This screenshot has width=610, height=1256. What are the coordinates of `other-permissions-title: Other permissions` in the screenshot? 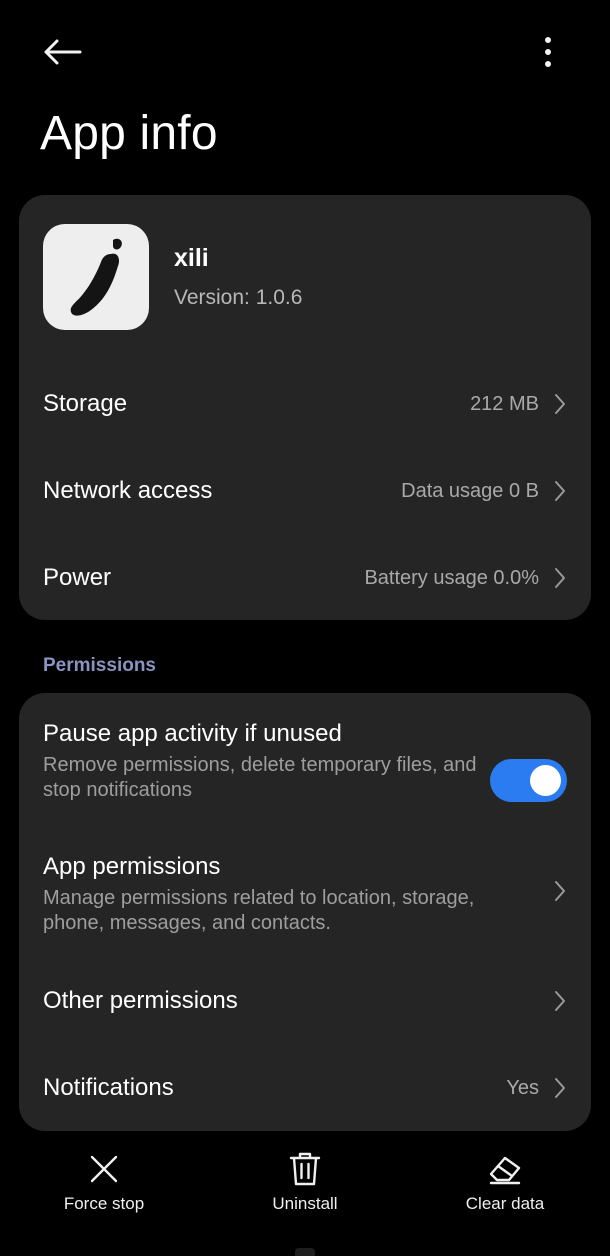 It's located at (140, 1000).